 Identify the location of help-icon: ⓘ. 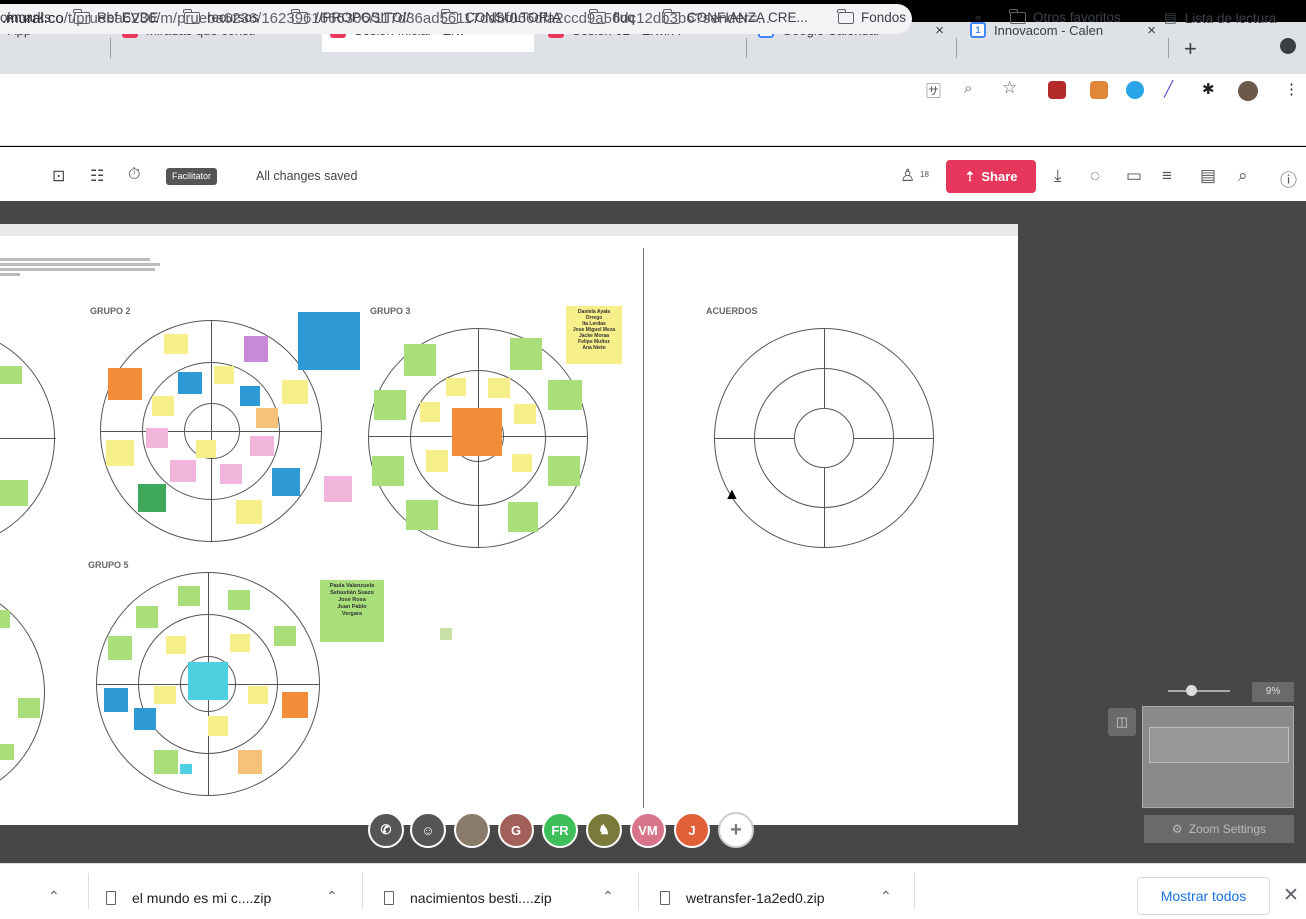
(1288, 178).